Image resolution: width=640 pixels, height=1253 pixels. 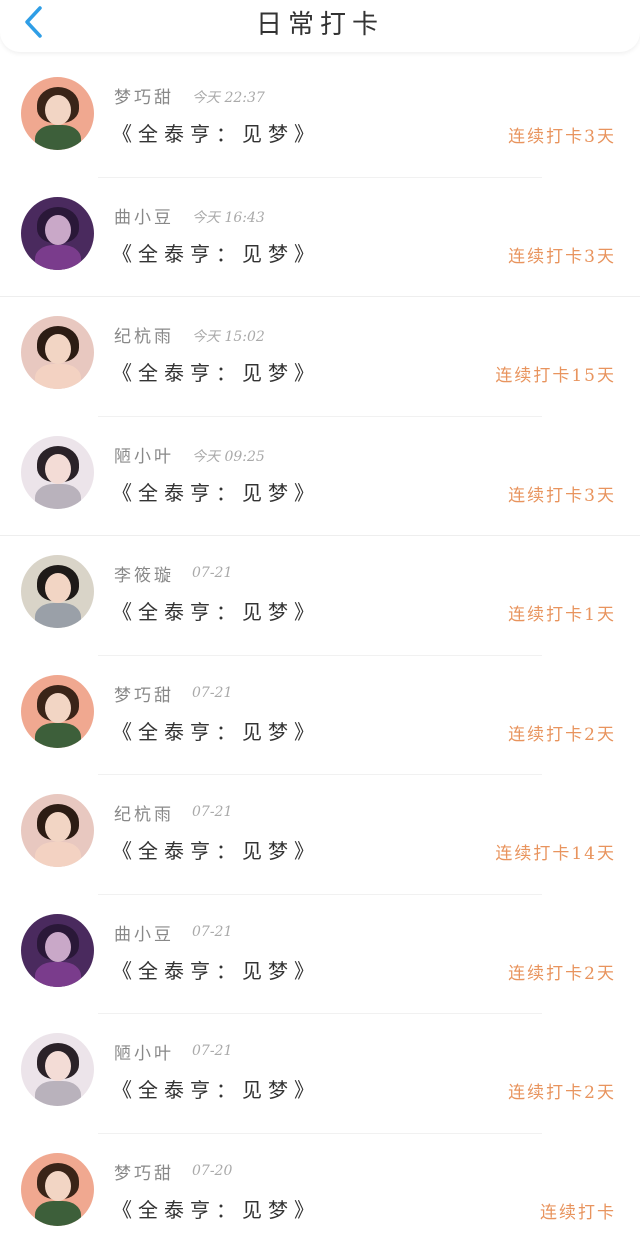 What do you see at coordinates (320, 22) in the screenshot?
I see `page-title: 日常打卡` at bounding box center [320, 22].